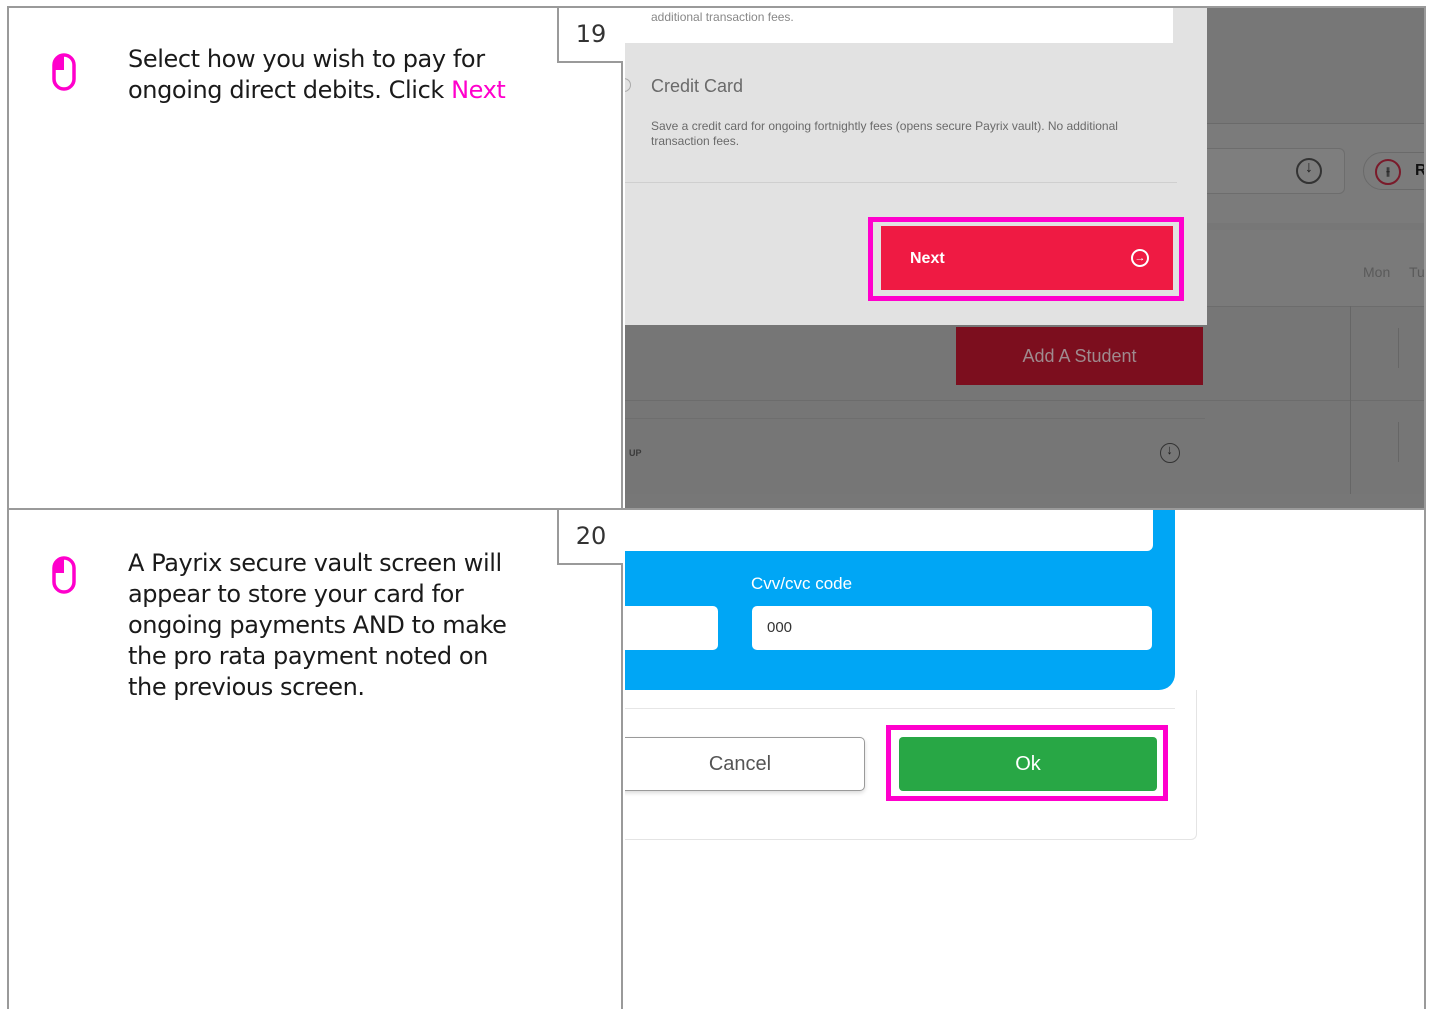 This screenshot has width=1434, height=1009. I want to click on group-label: UP, so click(635, 453).